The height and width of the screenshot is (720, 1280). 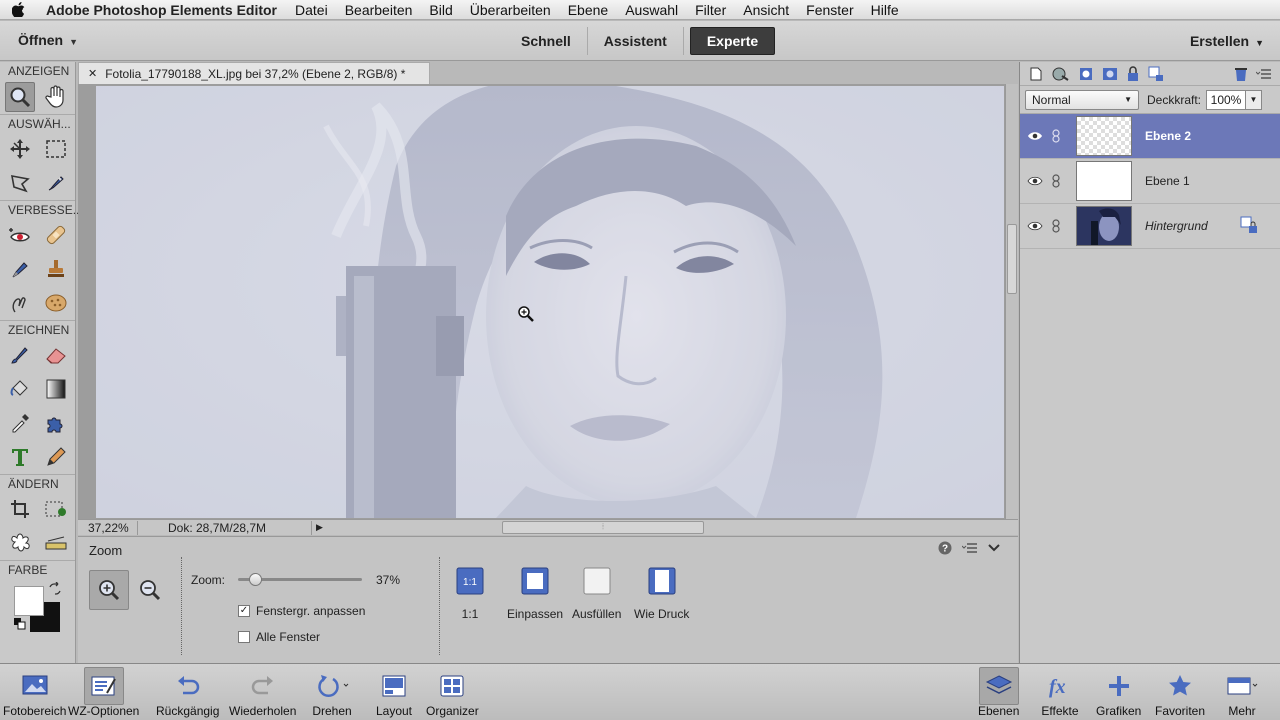 What do you see at coordinates (945, 548) in the screenshot?
I see `help-icon: ?` at bounding box center [945, 548].